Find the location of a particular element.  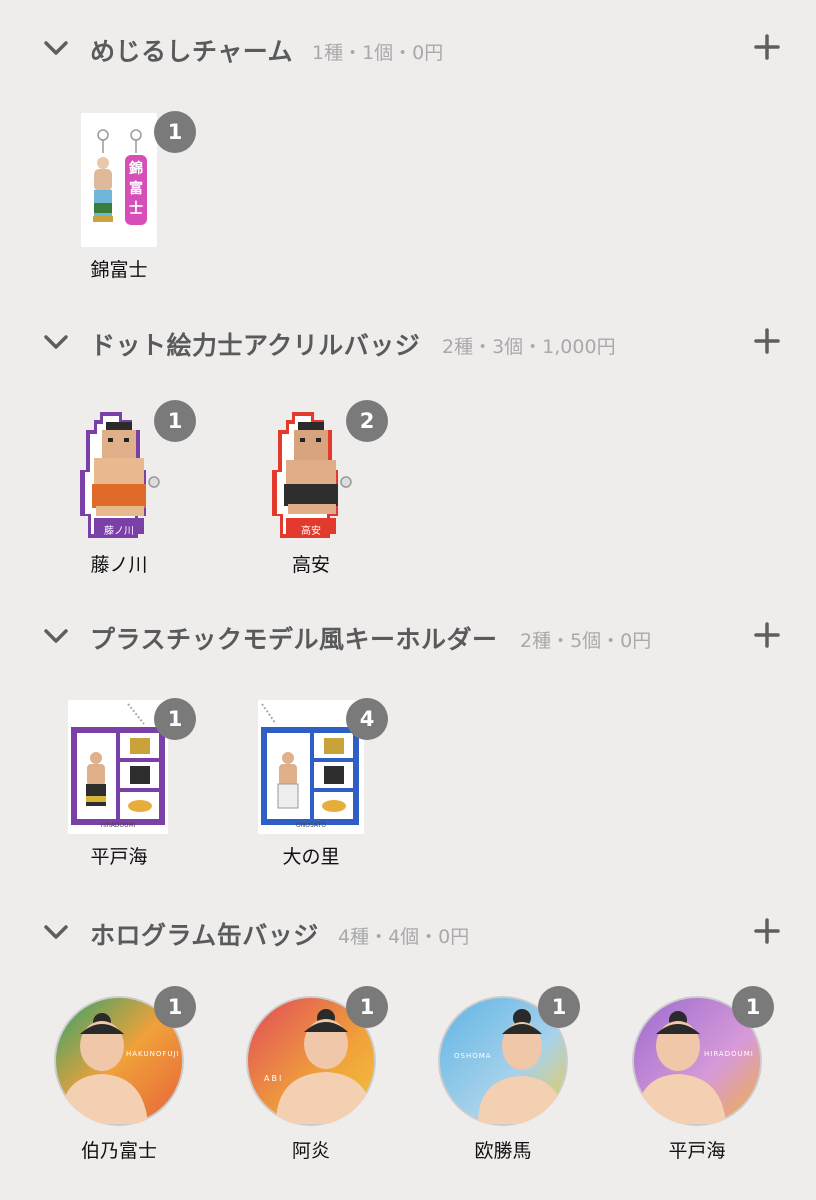

item-card: HAKUNOFUJI 1 伯乃富士 is located at coordinates (119, 1077).